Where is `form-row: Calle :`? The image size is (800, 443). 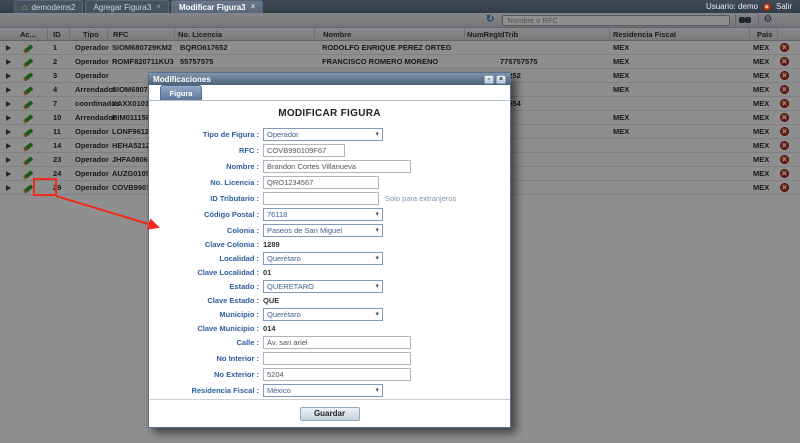
form-row: Calle : is located at coordinates (329, 342).